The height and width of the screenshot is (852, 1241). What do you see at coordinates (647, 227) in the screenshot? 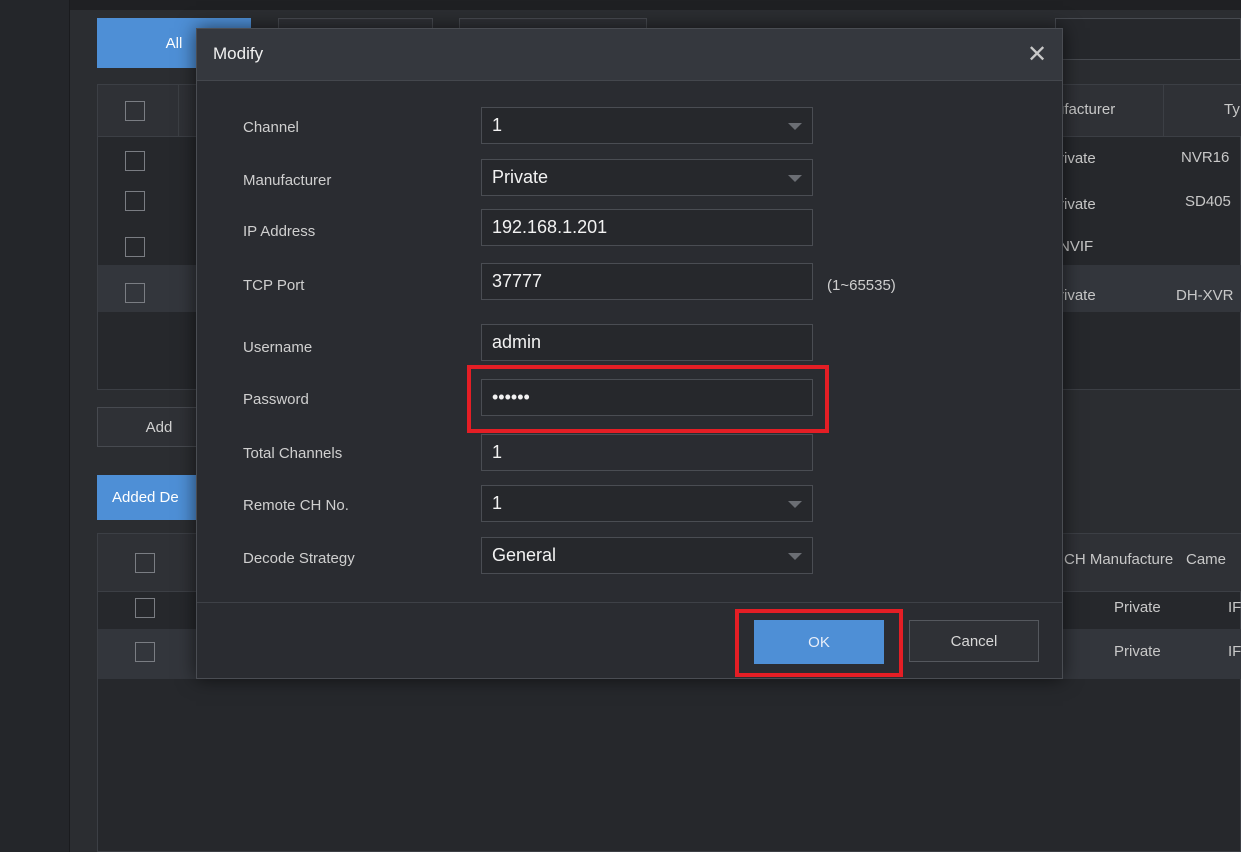
I see `ip-address-field: 192.168.1.201` at bounding box center [647, 227].